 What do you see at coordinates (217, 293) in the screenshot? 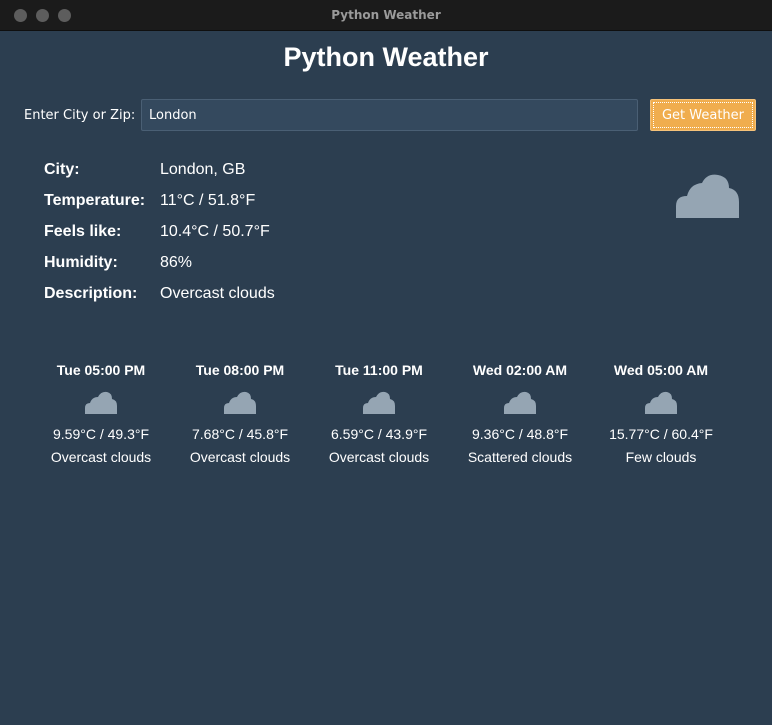
I see `description-value: Overcast clouds` at bounding box center [217, 293].